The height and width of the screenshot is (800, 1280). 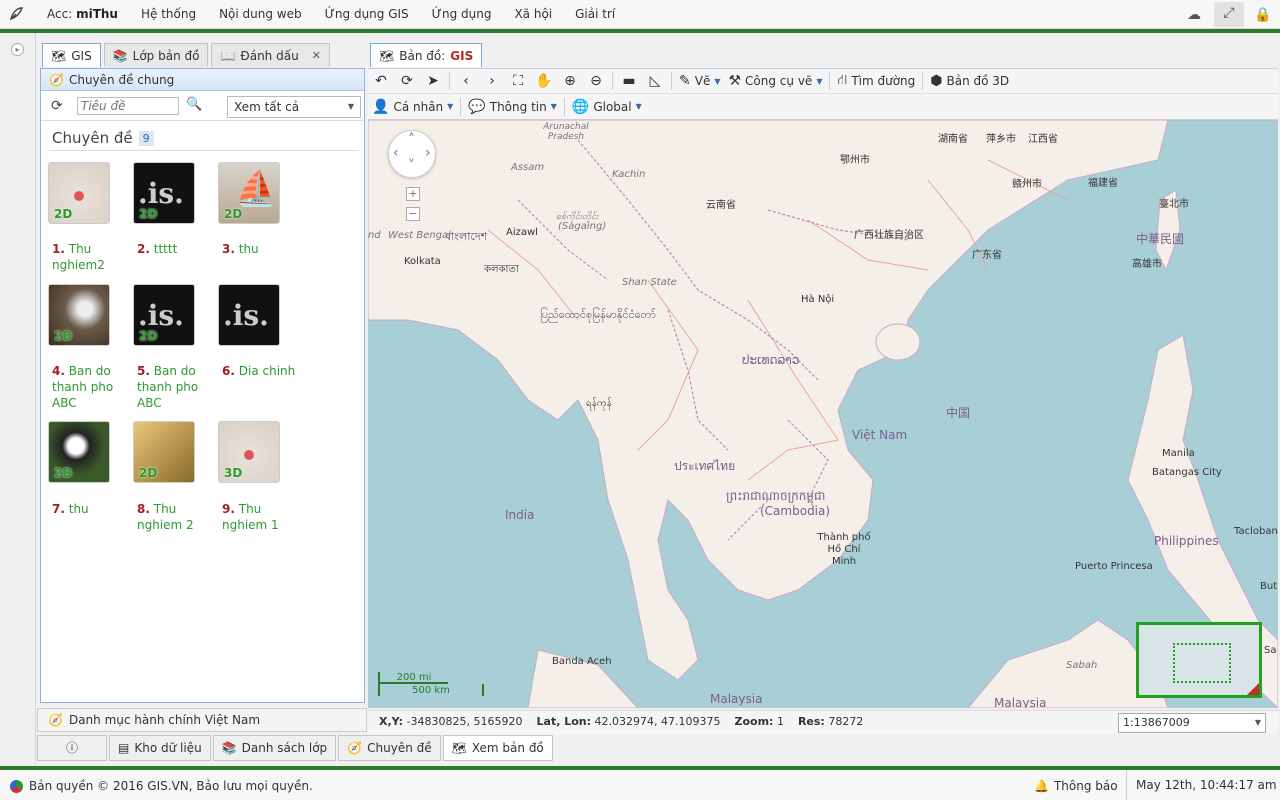 I want to click on tab-chuyen-de: 🧭 Chuyên đề, so click(x=389, y=748).